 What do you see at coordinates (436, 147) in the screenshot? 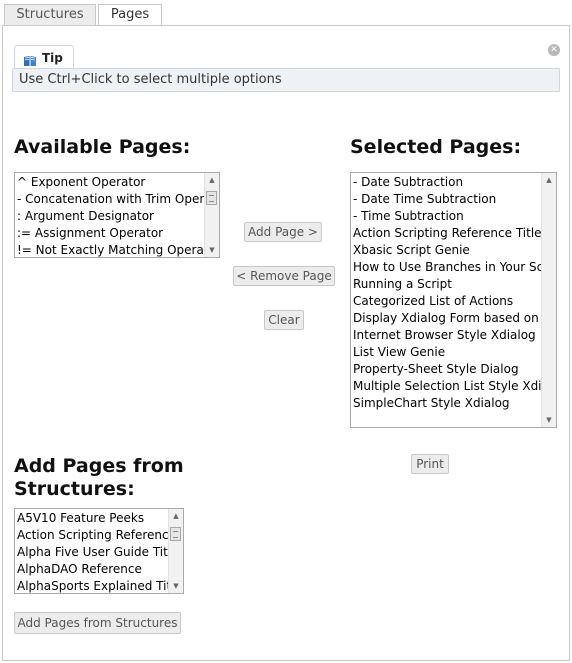
I see `selected-pages-heading: Selected Pages:` at bounding box center [436, 147].